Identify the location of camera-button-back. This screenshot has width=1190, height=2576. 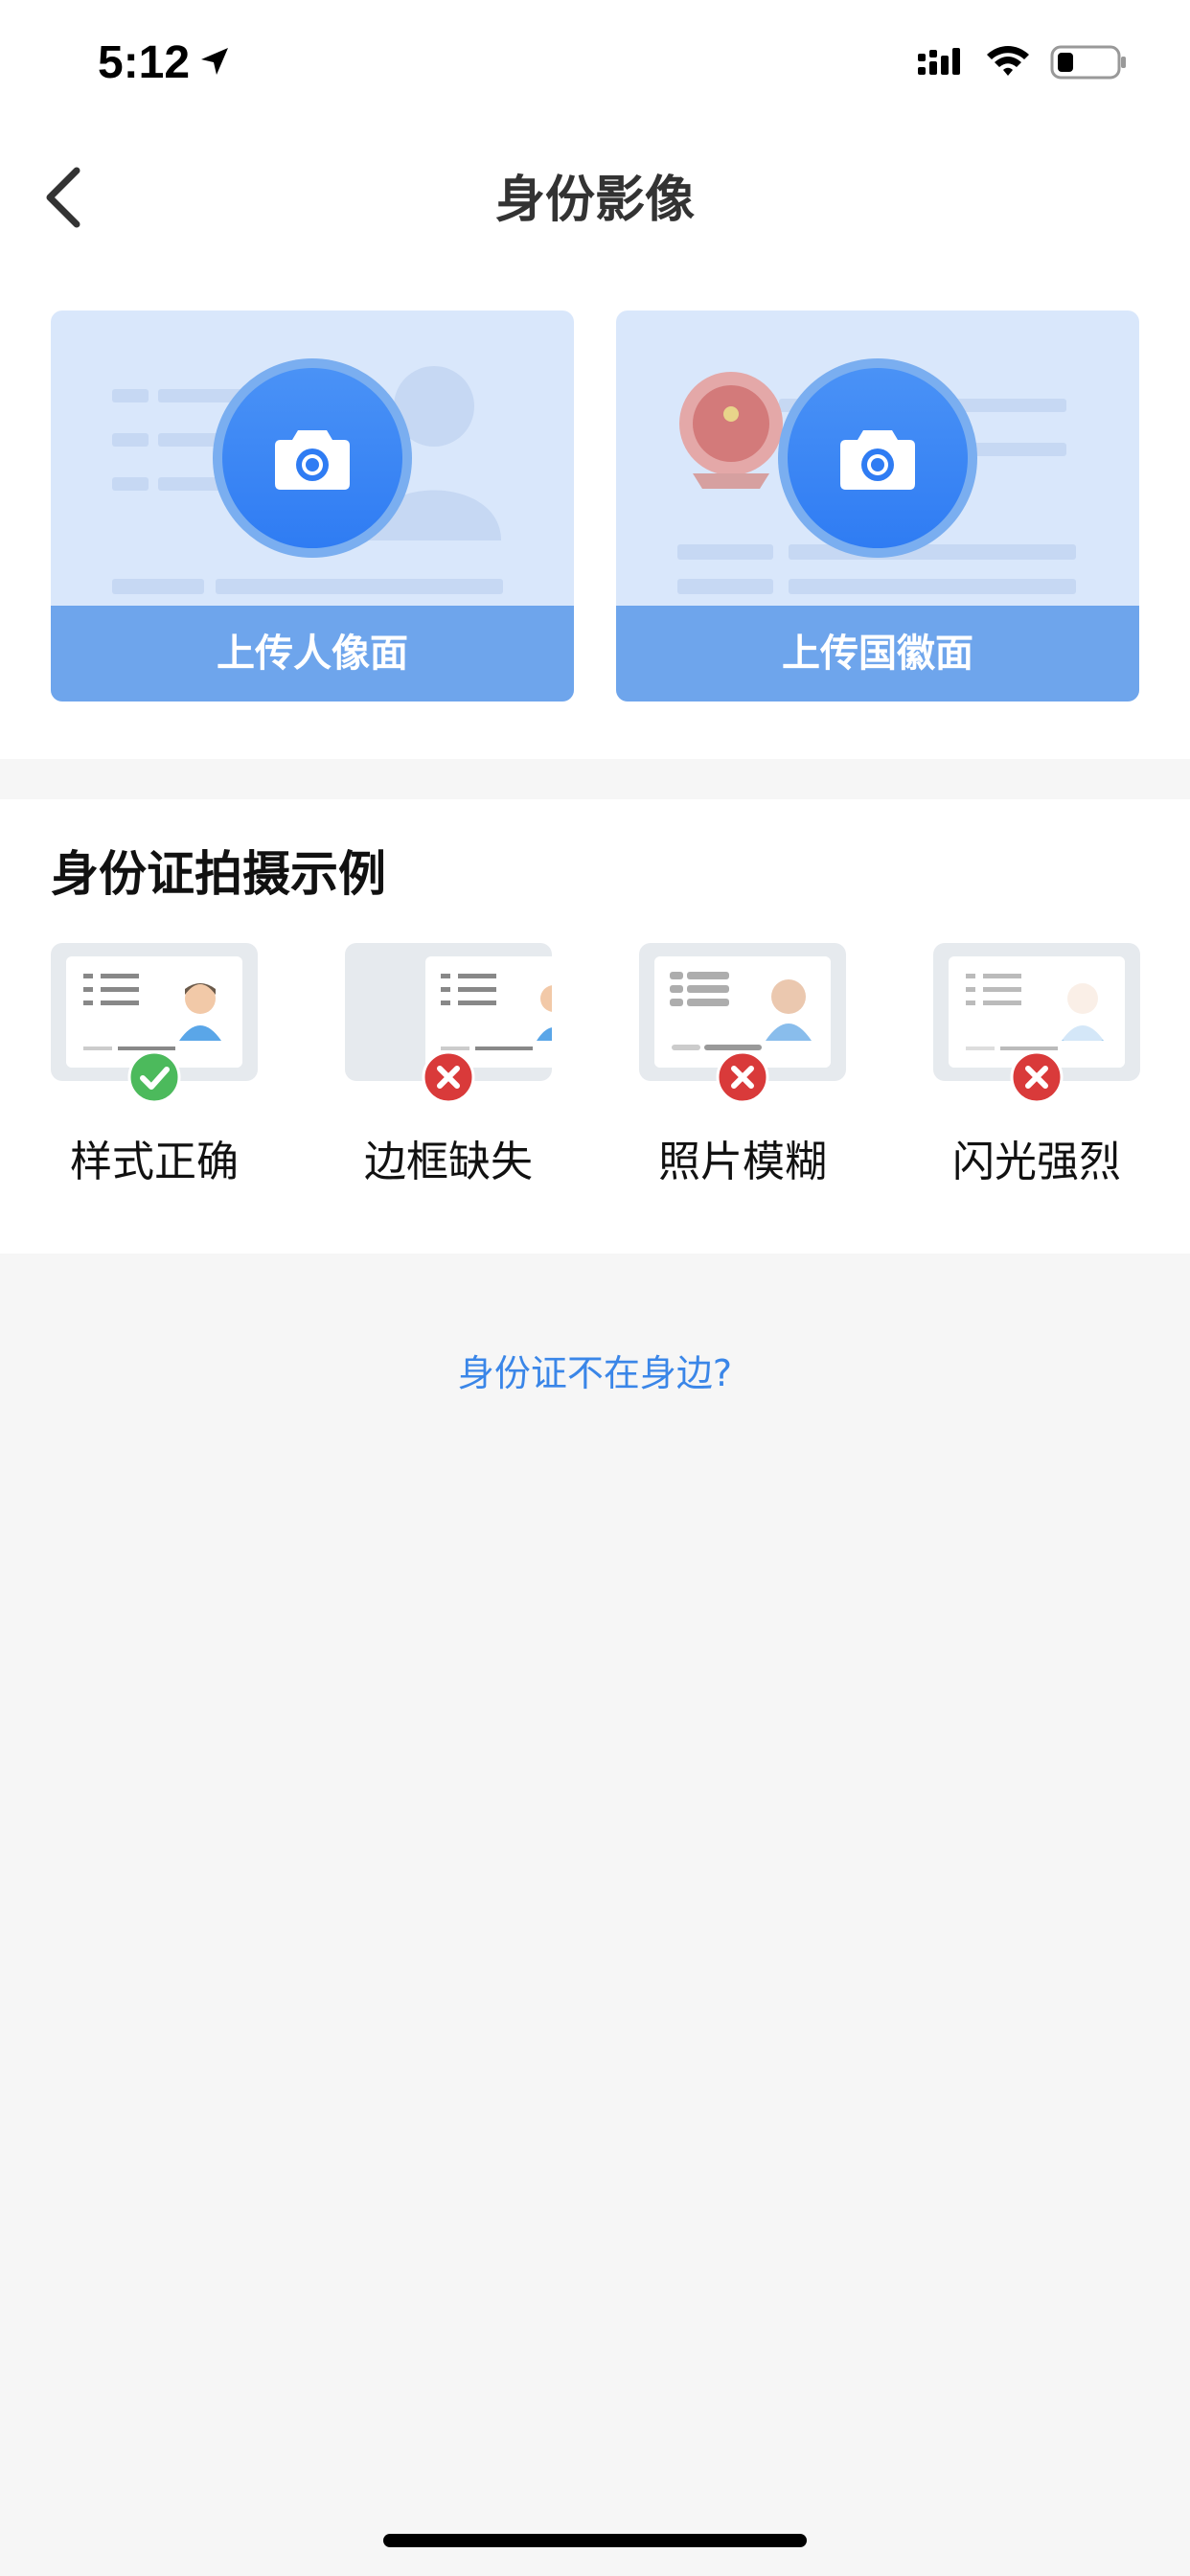
(878, 458).